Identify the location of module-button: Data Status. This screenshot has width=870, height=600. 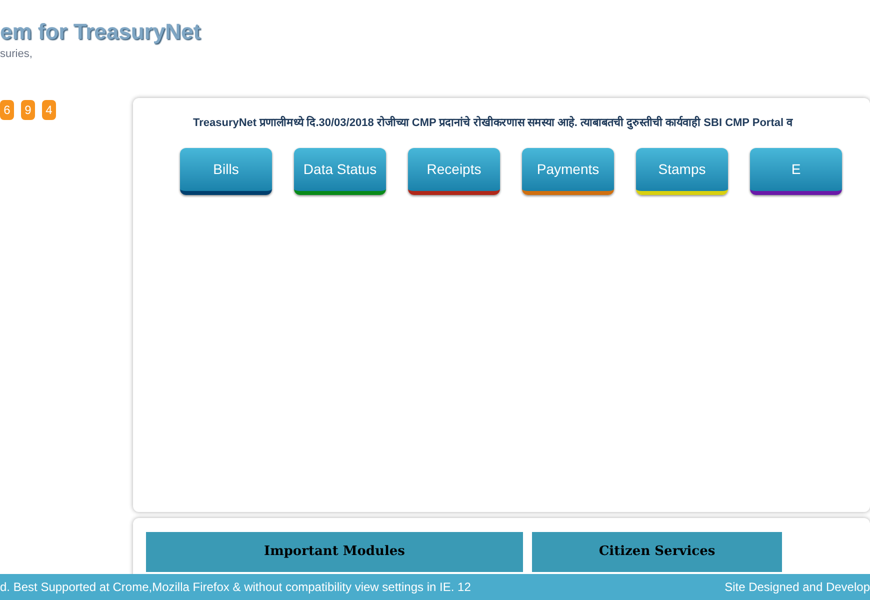
(340, 171).